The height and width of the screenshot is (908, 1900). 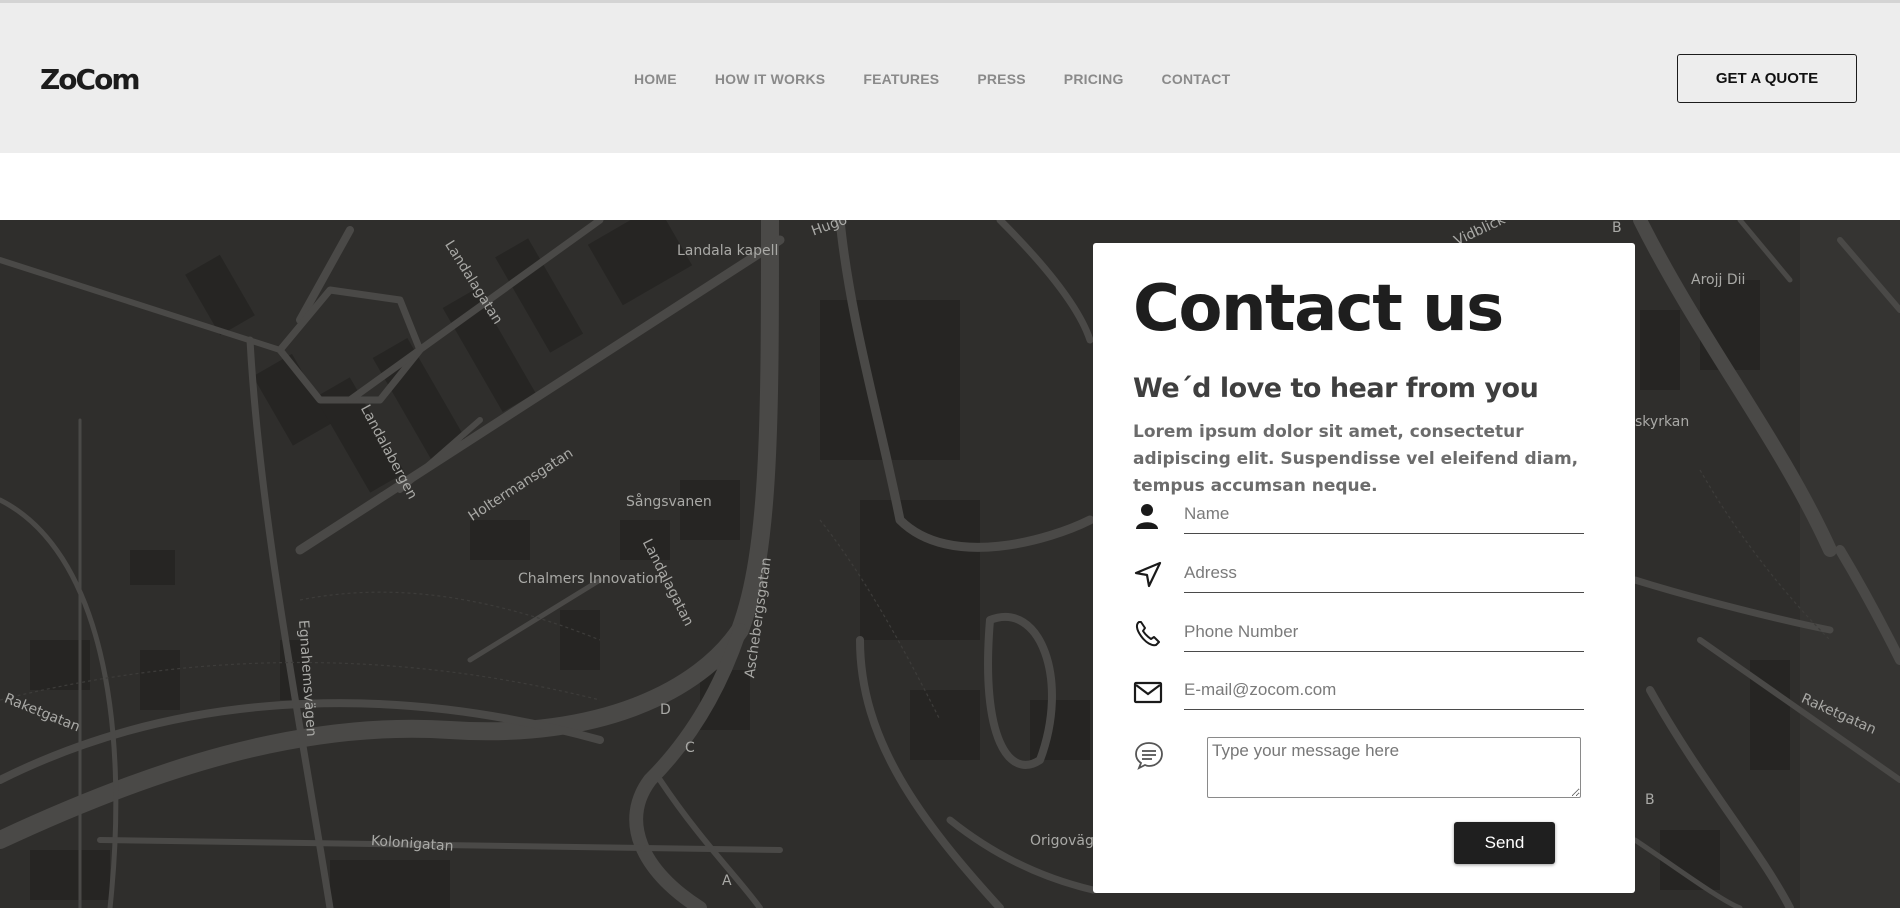 What do you see at coordinates (665, 710) in the screenshot?
I see `map-label: D` at bounding box center [665, 710].